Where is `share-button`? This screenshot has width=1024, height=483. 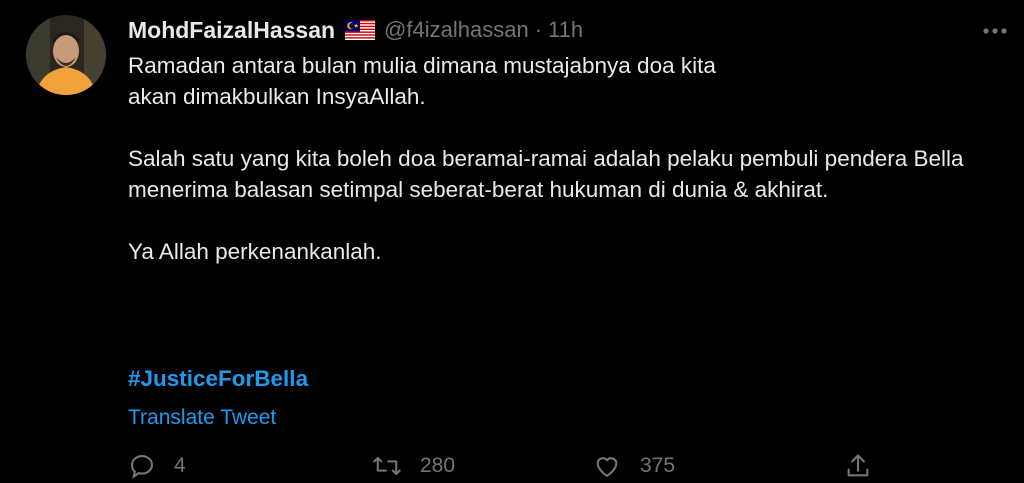 share-button is located at coordinates (867, 466).